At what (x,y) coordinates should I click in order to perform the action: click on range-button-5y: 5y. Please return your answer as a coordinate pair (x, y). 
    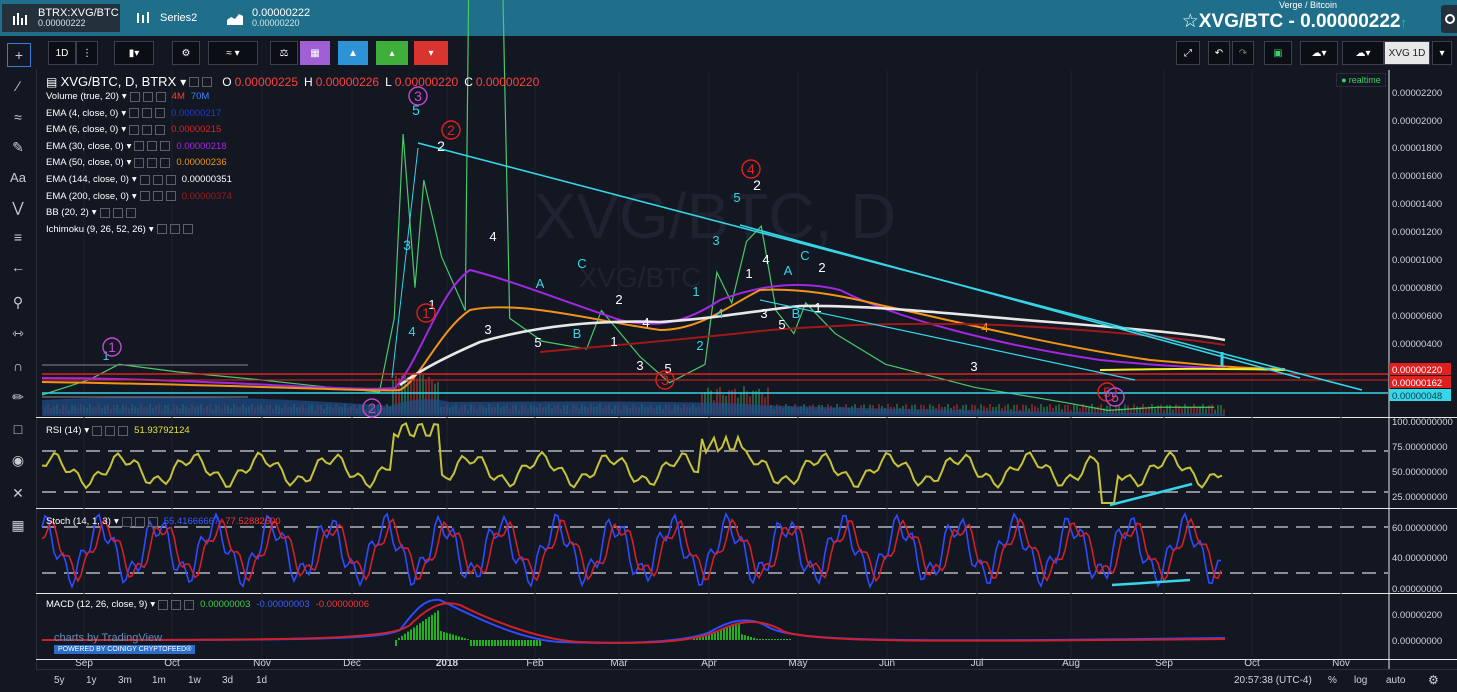
    Looking at the image, I should click on (59, 680).